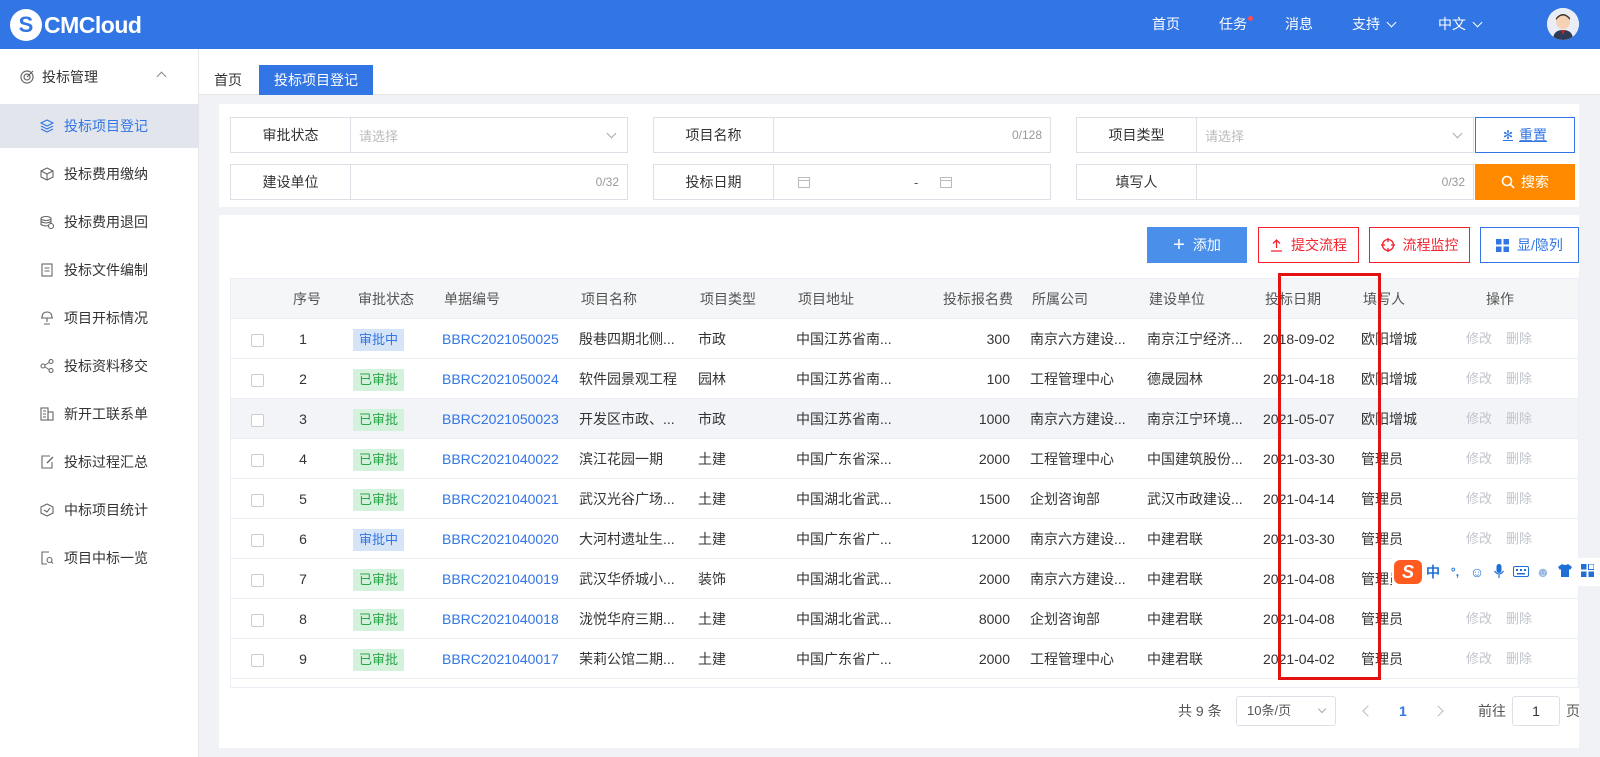  What do you see at coordinates (99, 270) in the screenshot?
I see `sidebar-item-4: 投标文件编制` at bounding box center [99, 270].